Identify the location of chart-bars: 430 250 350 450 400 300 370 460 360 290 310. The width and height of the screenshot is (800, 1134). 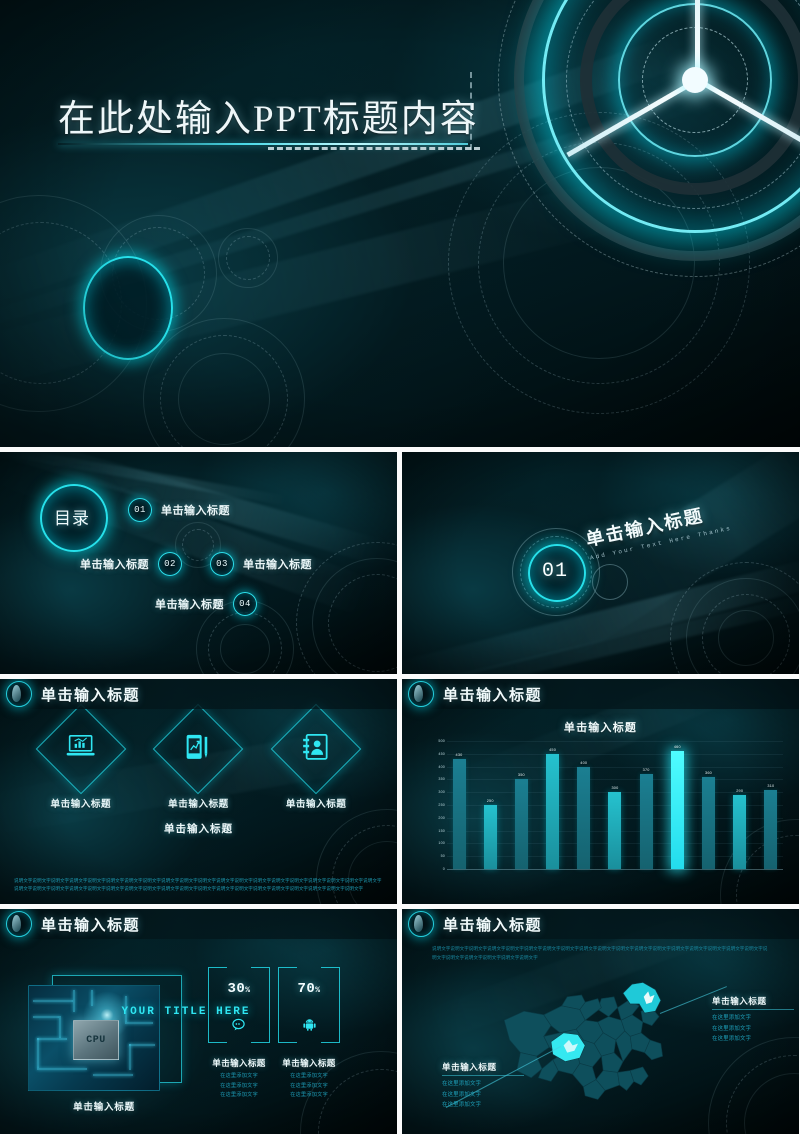
(615, 805).